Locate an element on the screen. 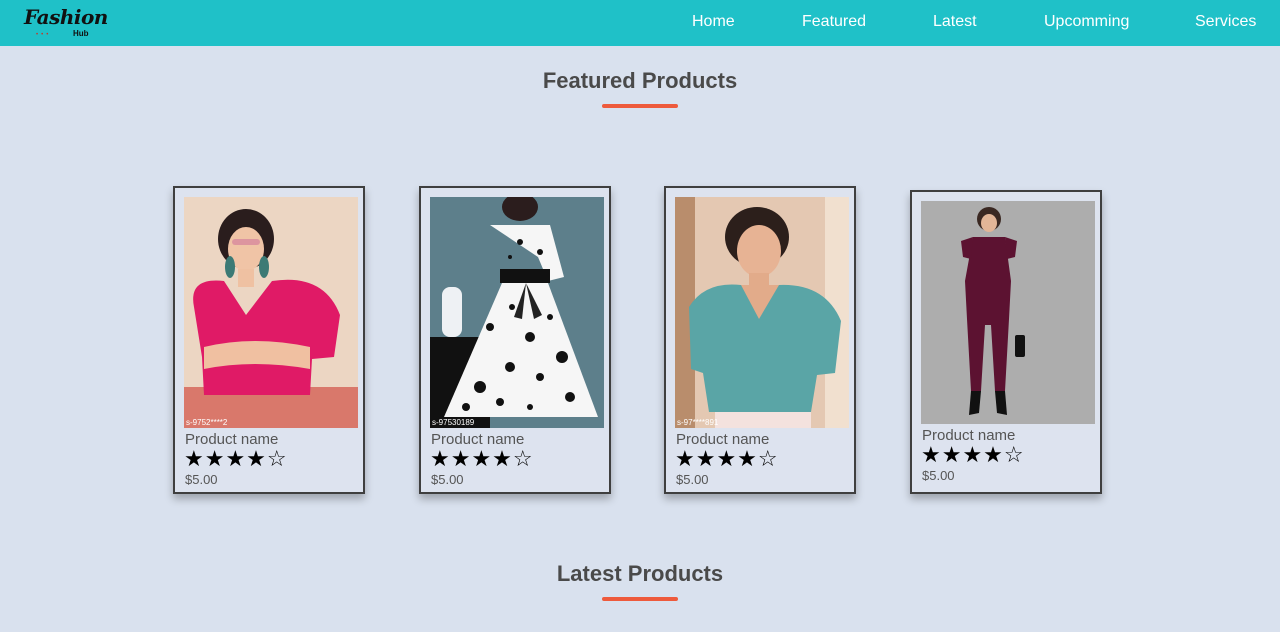 This screenshot has height=632, width=1280. product-image is located at coordinates (1008, 312).